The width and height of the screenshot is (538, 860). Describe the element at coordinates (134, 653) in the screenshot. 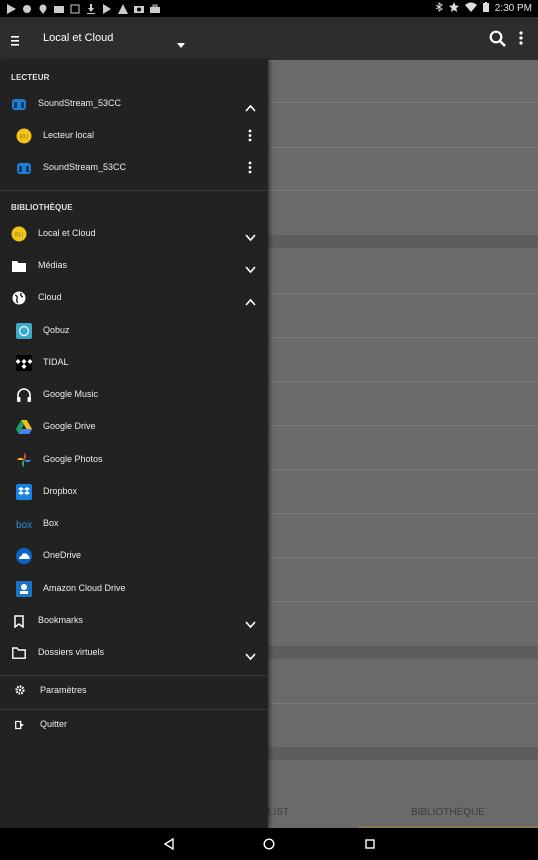

I see `library-item-virtual-folders: Dossiers virtuels` at that location.